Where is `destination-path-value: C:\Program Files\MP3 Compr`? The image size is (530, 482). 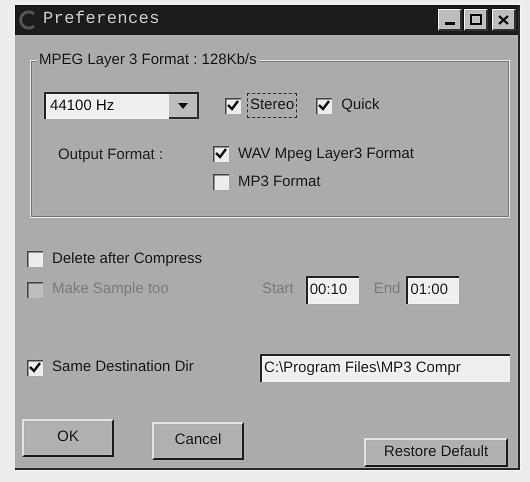 destination-path-value: C:\Program Files\MP3 Compr is located at coordinates (362, 368).